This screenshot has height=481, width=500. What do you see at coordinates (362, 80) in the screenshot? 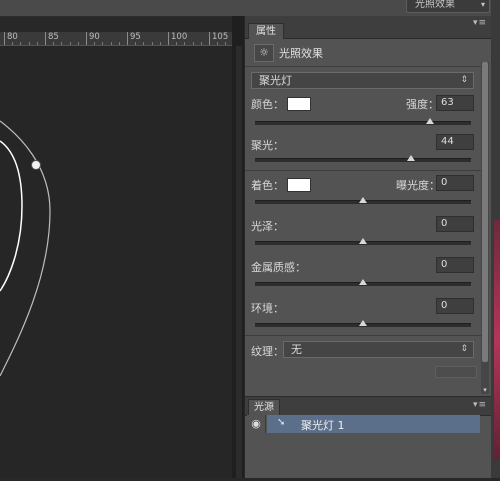
I see `light-type-select: 聚光灯 ⇕` at bounding box center [362, 80].